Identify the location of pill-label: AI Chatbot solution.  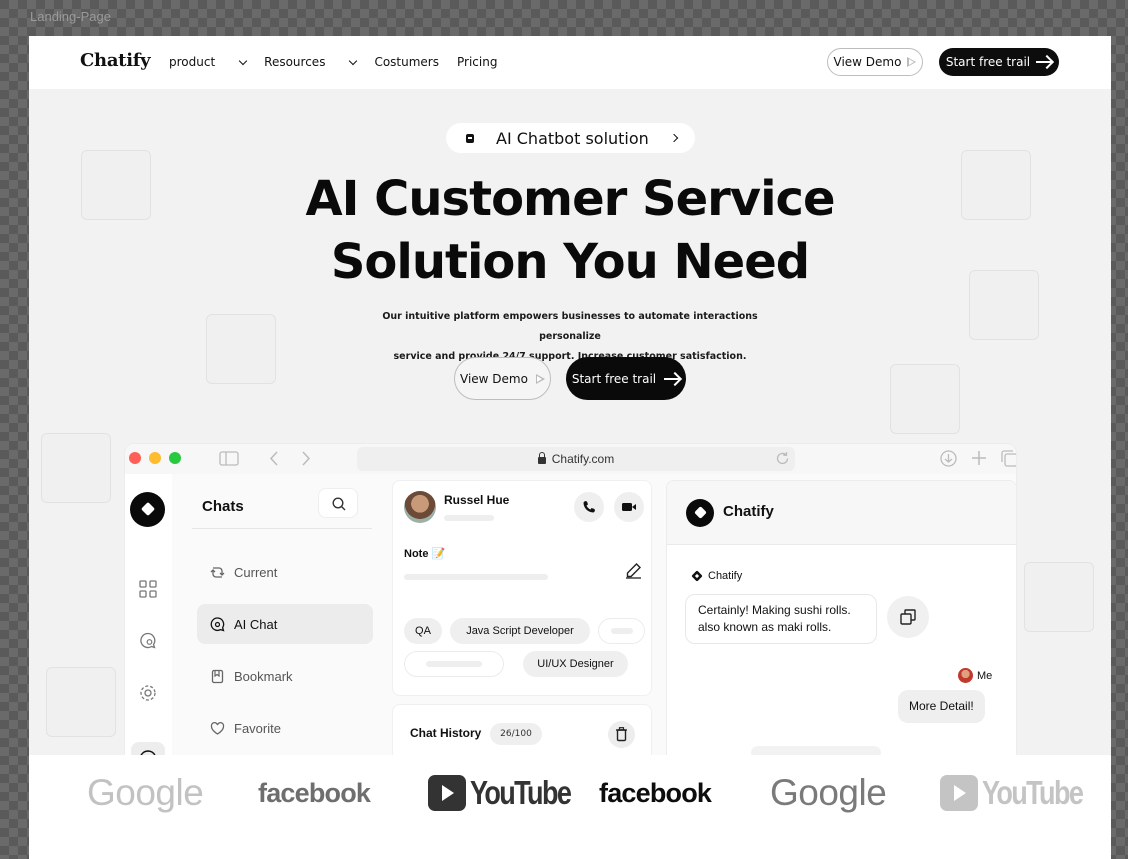
(572, 138).